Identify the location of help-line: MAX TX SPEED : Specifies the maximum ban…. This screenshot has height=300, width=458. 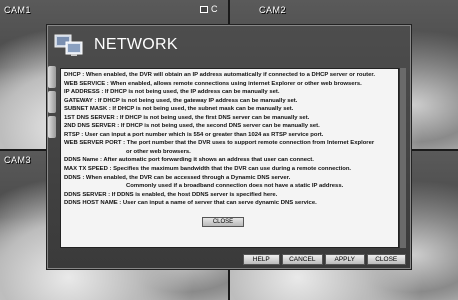
(208, 169).